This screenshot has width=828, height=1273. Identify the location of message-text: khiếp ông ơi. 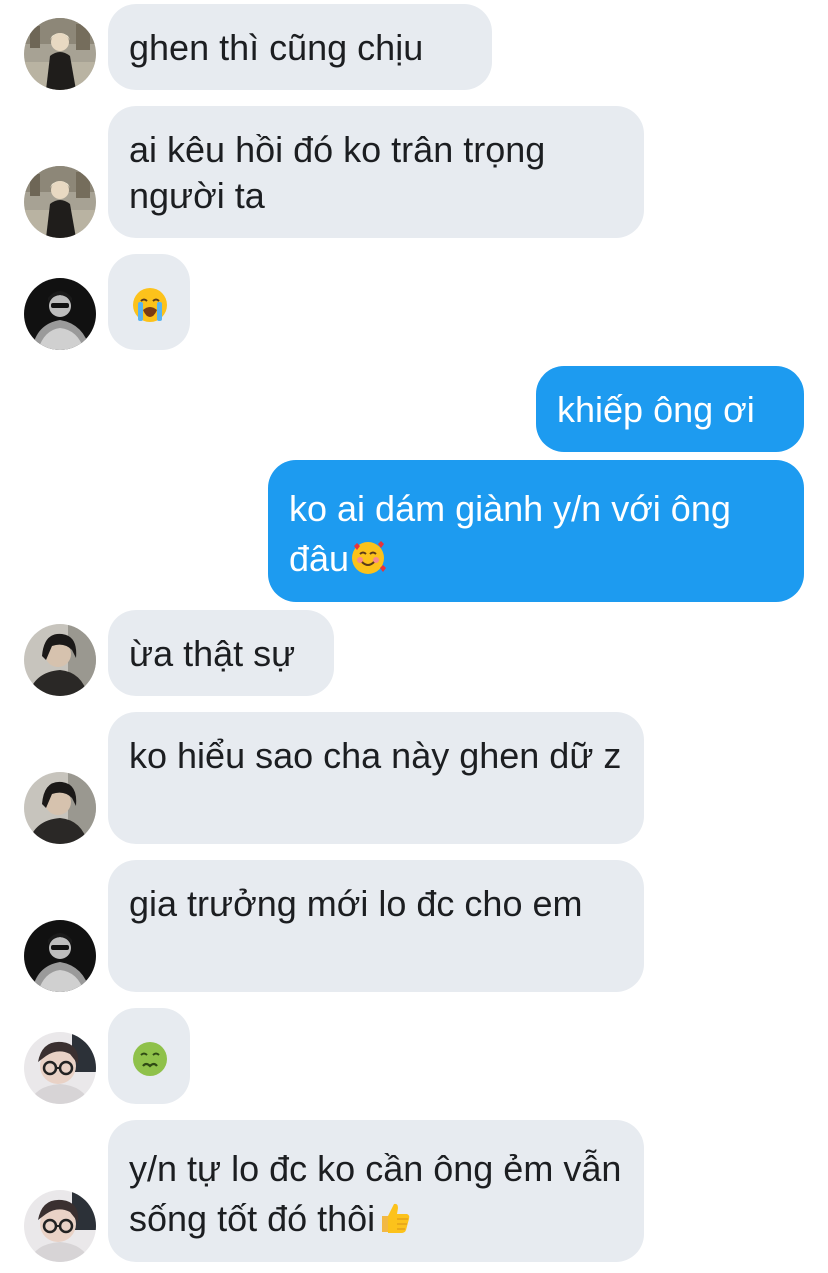
(656, 409).